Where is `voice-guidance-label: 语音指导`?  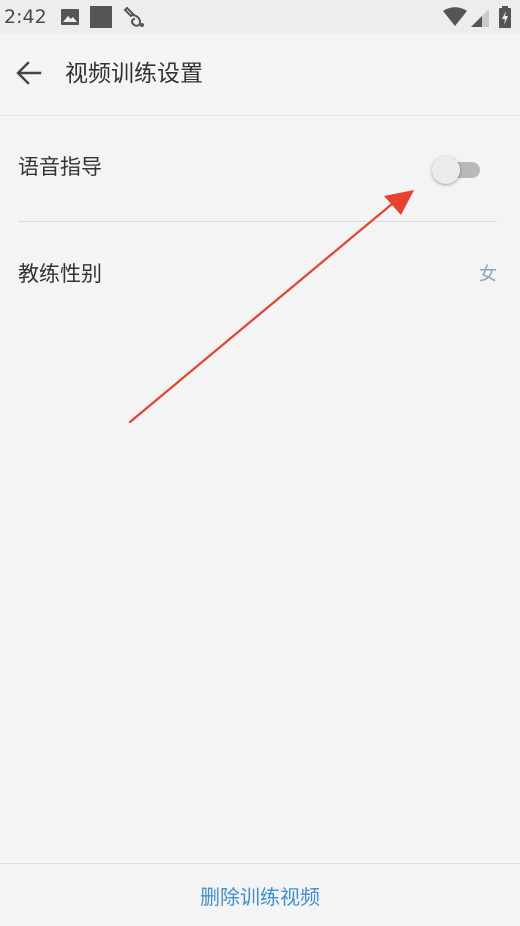
voice-guidance-label: 语音指导 is located at coordinates (60, 167).